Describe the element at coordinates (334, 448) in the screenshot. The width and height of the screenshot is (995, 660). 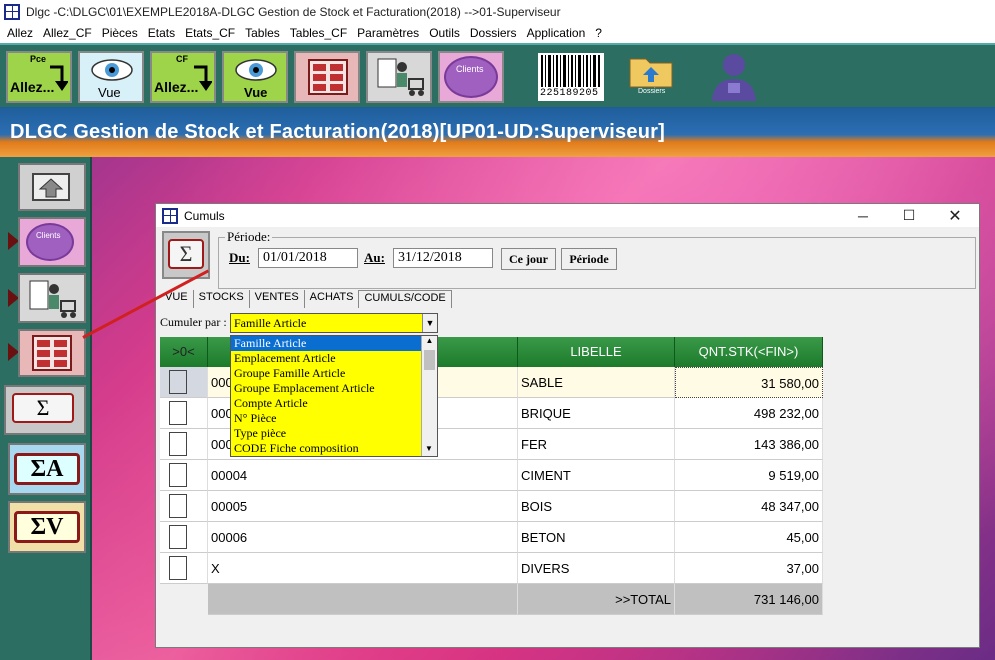
I see `dropdown-option: CODE Fiche composition` at that location.